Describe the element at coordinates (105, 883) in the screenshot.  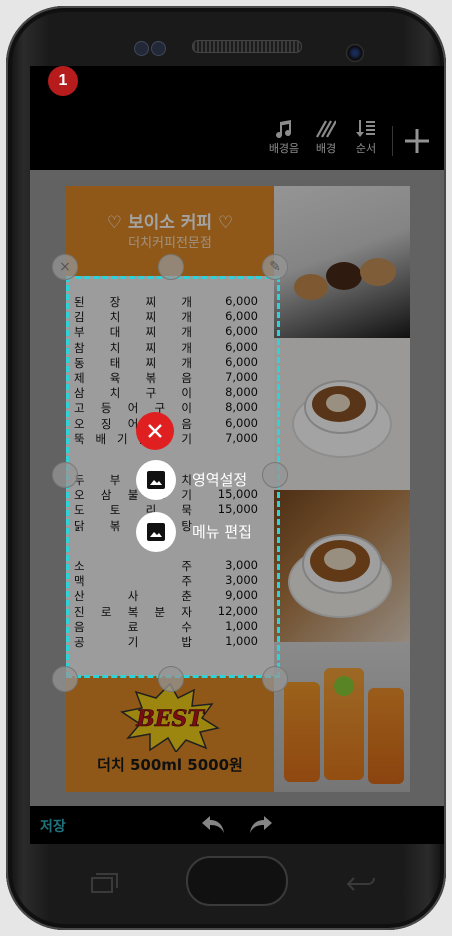
I see `recent-apps-icon` at that location.